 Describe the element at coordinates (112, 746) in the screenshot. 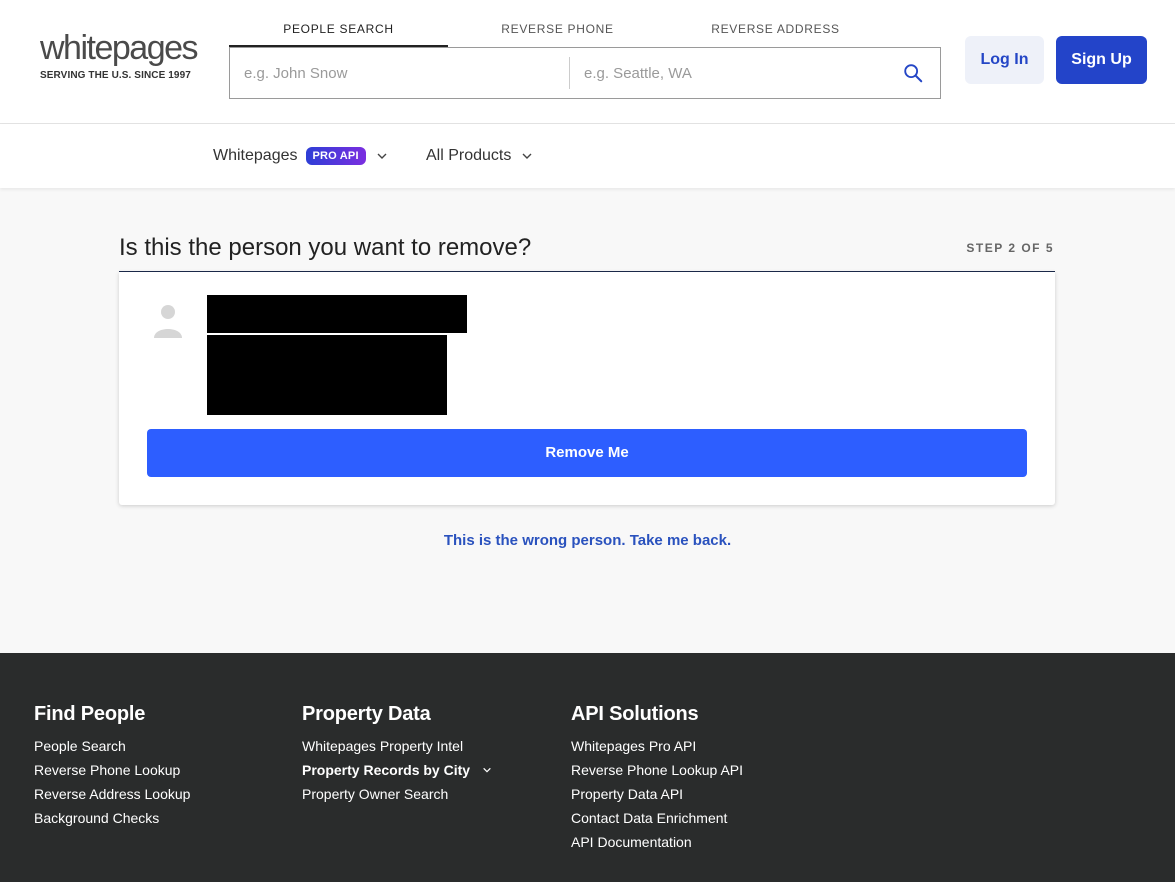

I see `footer-link-people-search: People Search` at that location.